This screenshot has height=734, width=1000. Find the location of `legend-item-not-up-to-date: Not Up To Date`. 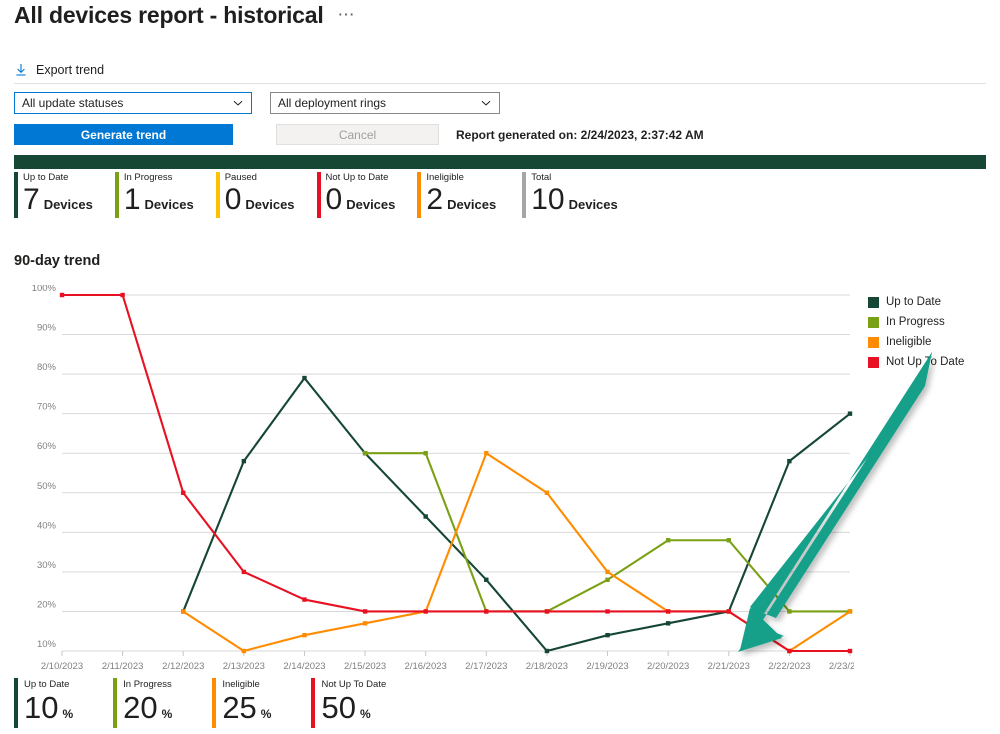

legend-item-not-up-to-date: Not Up To Date is located at coordinates (933, 362).